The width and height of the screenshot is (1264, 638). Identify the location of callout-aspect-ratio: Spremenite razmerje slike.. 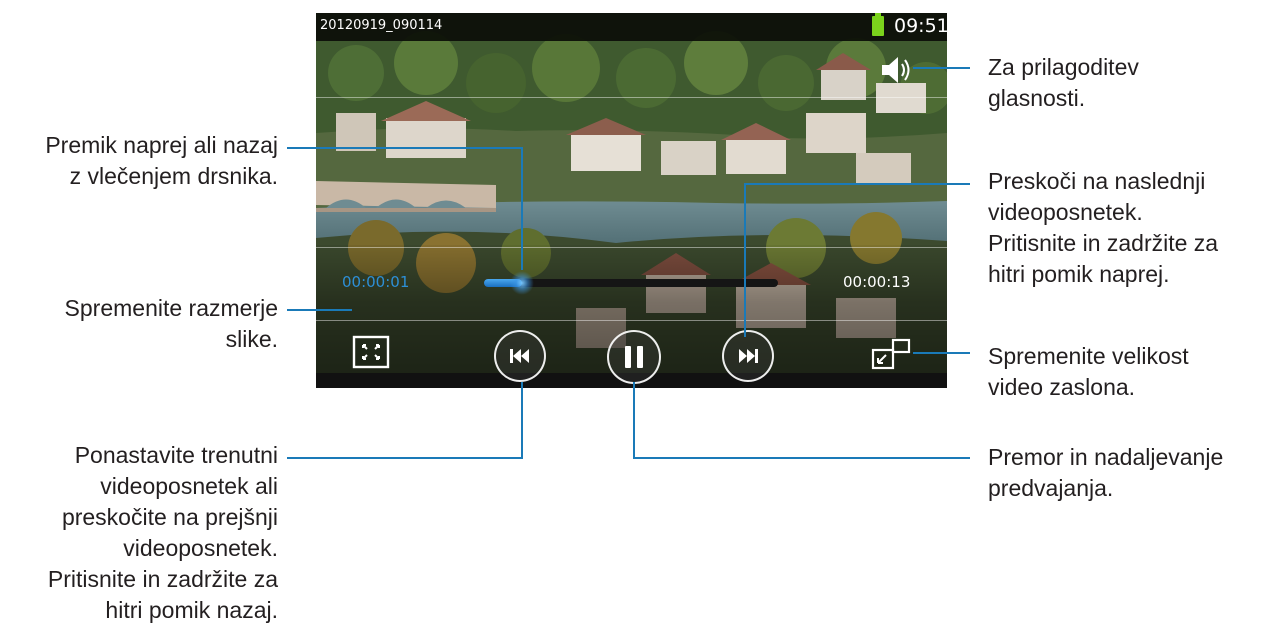
(171, 323).